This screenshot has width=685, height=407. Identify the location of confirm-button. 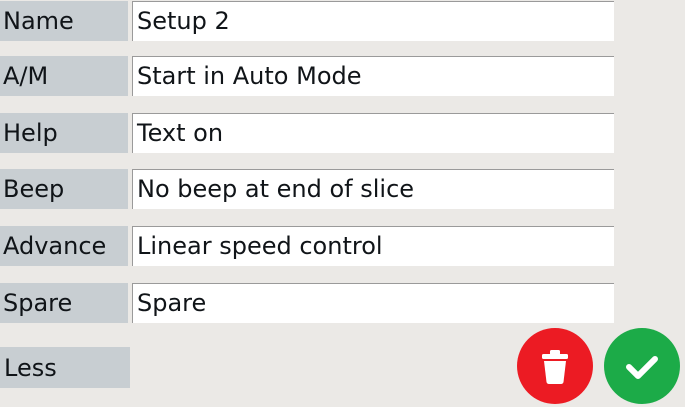
(642, 366).